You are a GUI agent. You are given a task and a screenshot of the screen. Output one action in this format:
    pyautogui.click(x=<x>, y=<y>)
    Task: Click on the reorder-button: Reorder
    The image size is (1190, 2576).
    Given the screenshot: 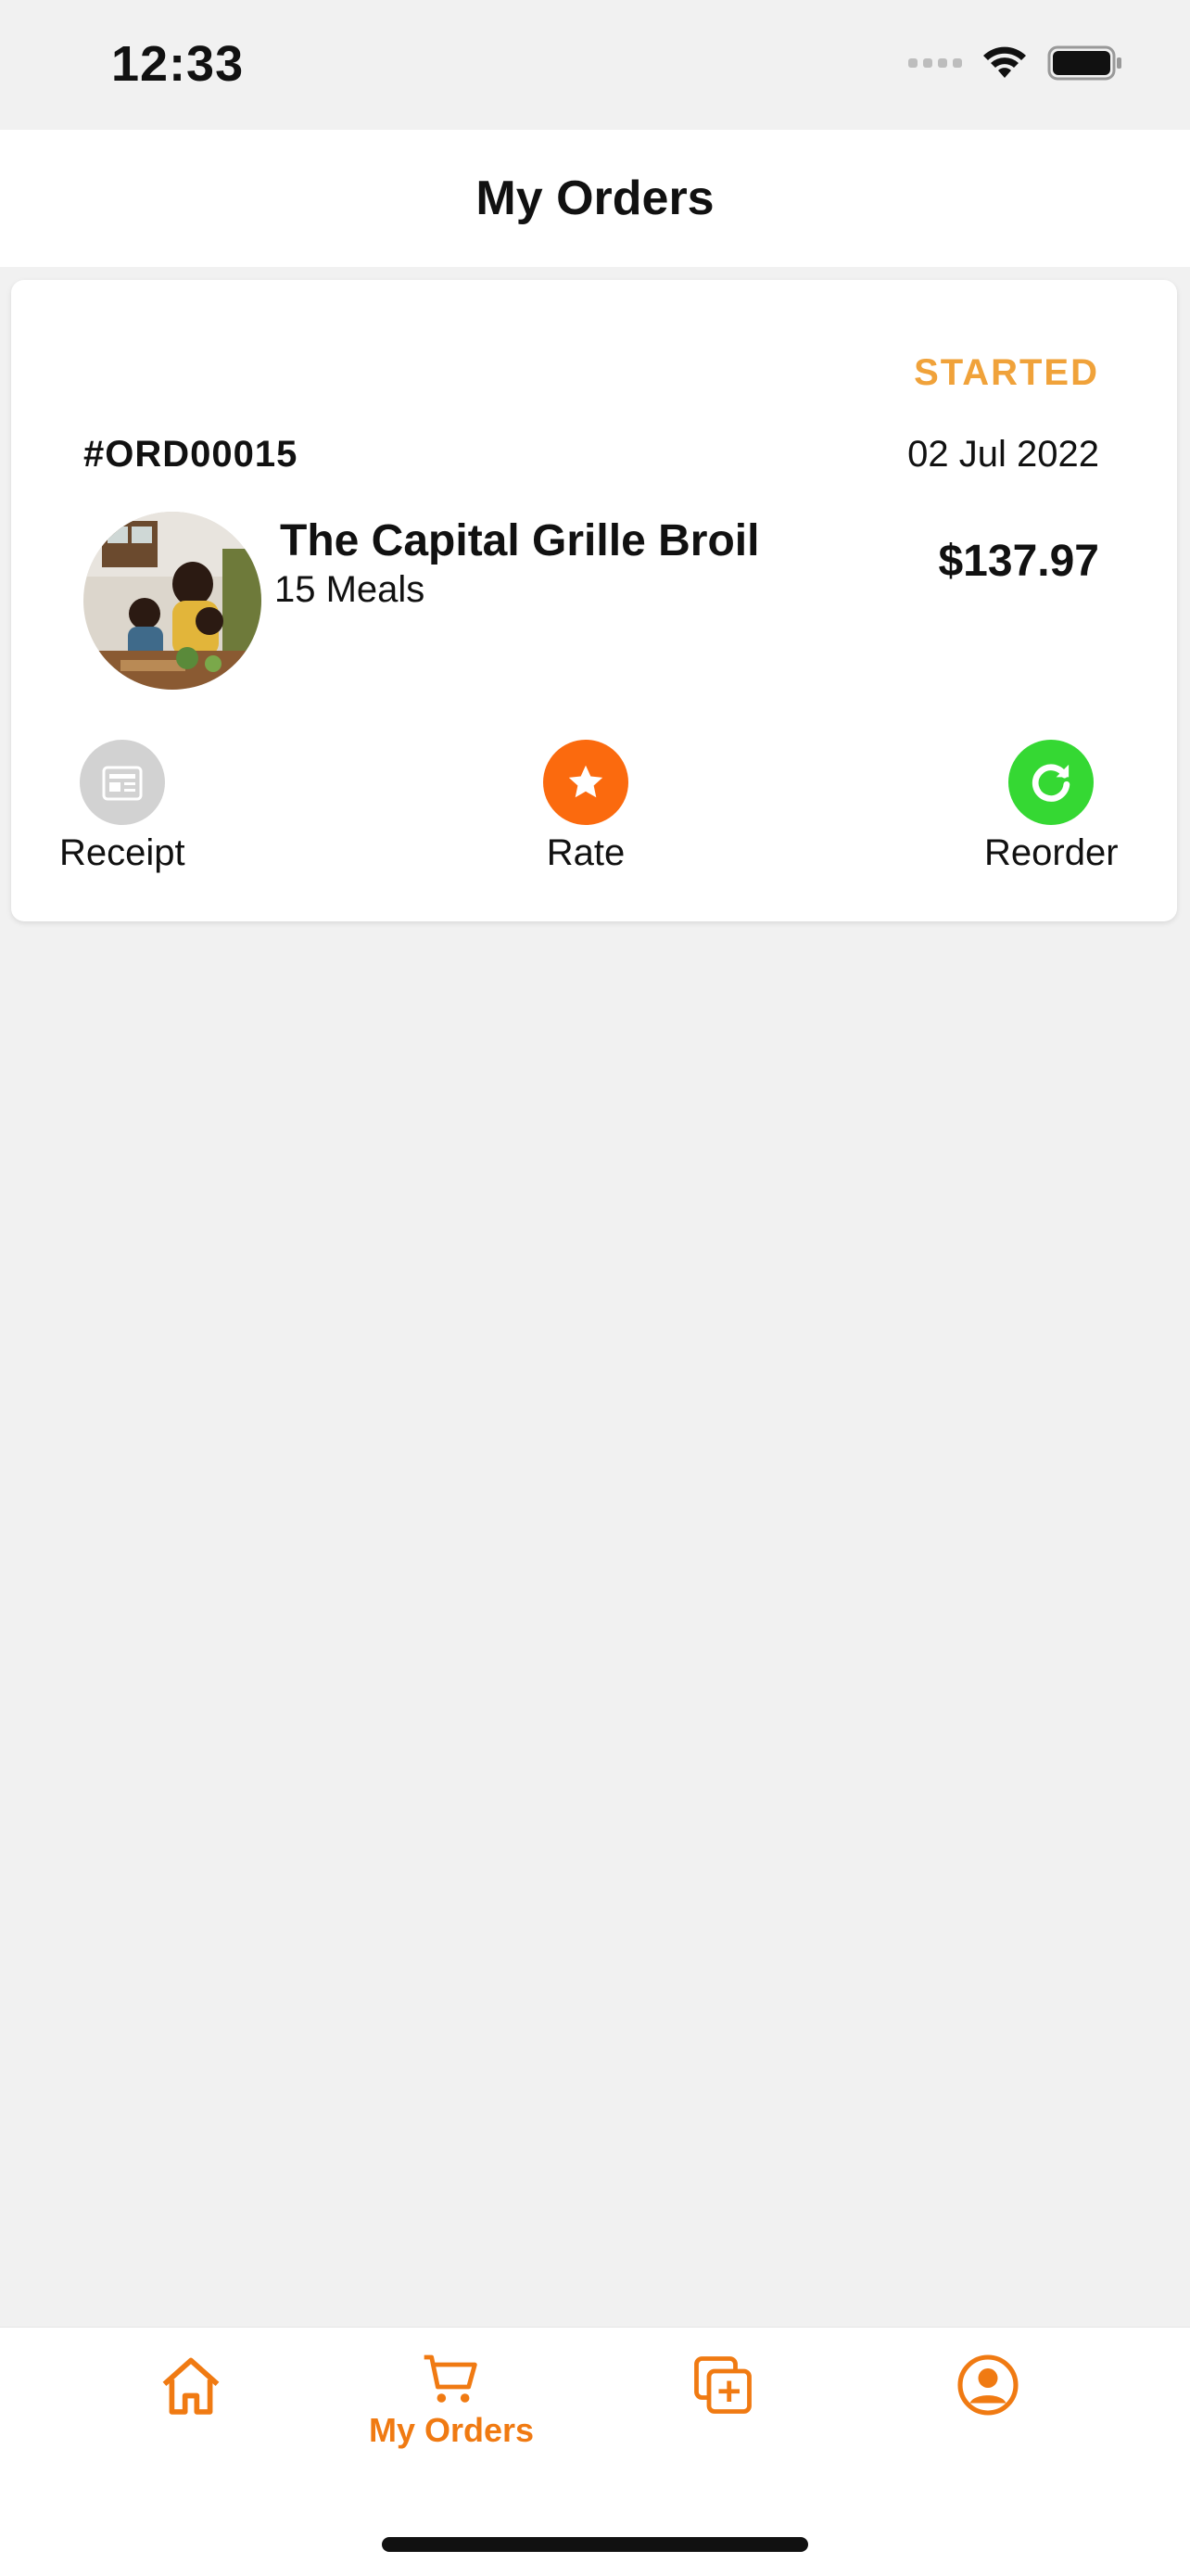 What is the action you would take?
    pyautogui.click(x=1051, y=807)
    